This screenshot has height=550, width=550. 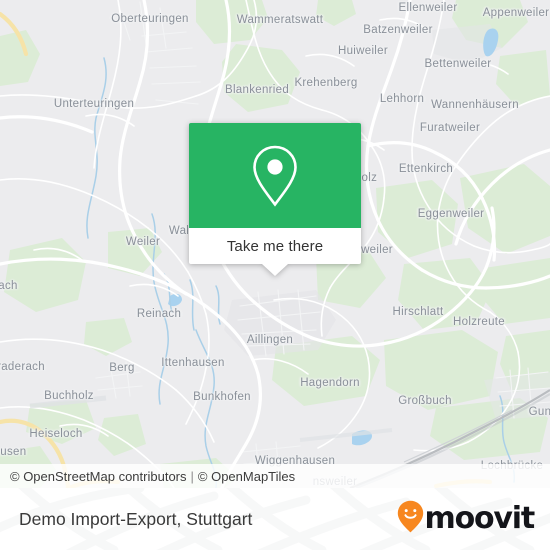 I want to click on map-pin-icon, so click(x=275, y=176).